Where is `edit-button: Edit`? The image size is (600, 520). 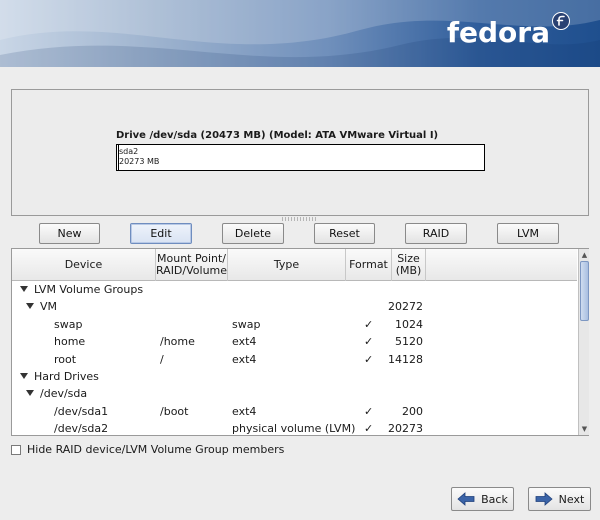 edit-button: Edit is located at coordinates (161, 233).